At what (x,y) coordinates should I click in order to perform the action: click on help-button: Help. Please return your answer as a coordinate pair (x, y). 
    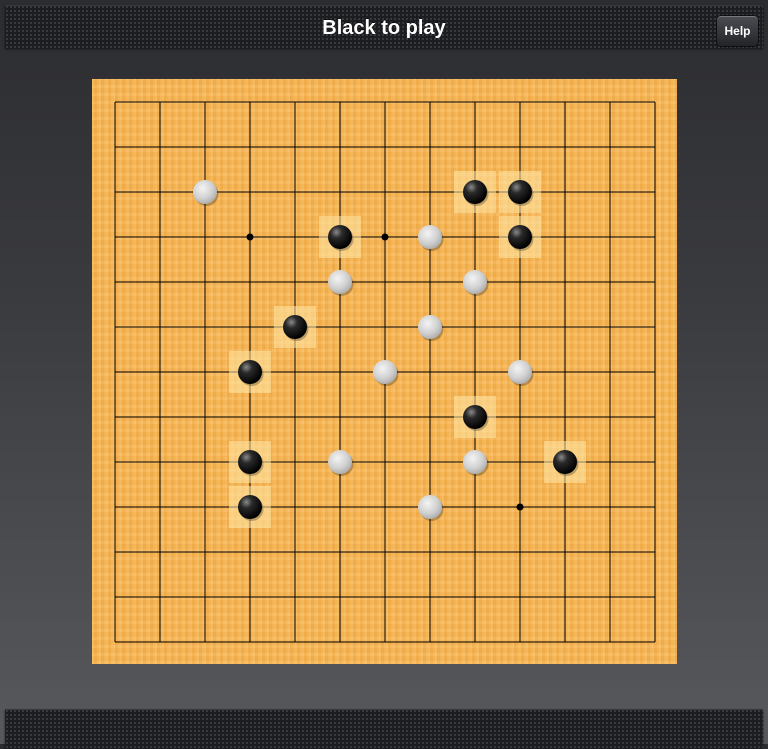
    Looking at the image, I should click on (737, 31).